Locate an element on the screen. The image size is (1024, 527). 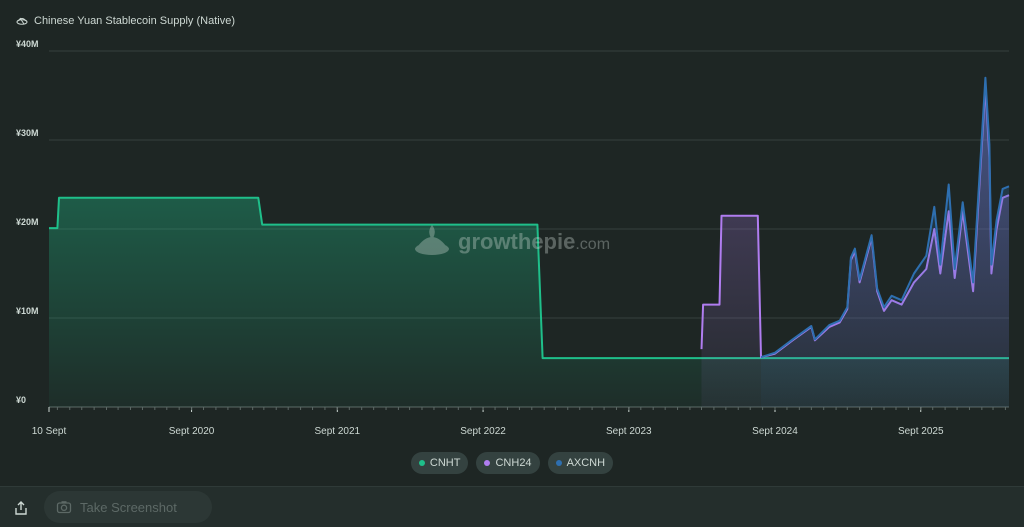
legend-dot-axcnh is located at coordinates (558, 463).